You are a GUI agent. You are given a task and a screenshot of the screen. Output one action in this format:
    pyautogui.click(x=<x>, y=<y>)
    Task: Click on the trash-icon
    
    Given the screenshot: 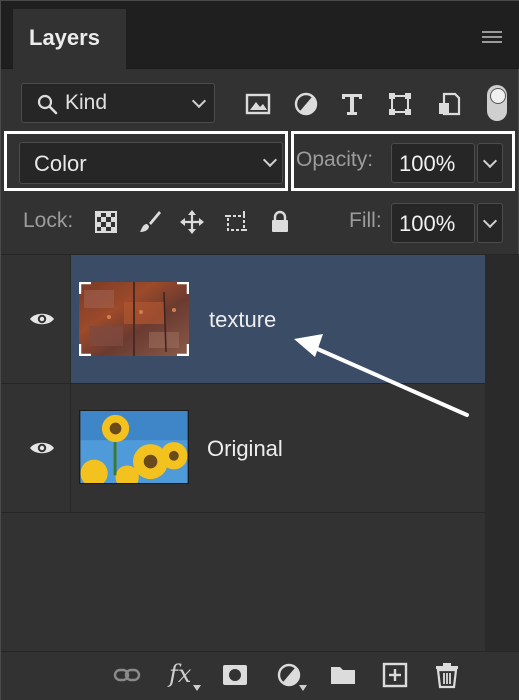 What is the action you would take?
    pyautogui.click(x=447, y=675)
    